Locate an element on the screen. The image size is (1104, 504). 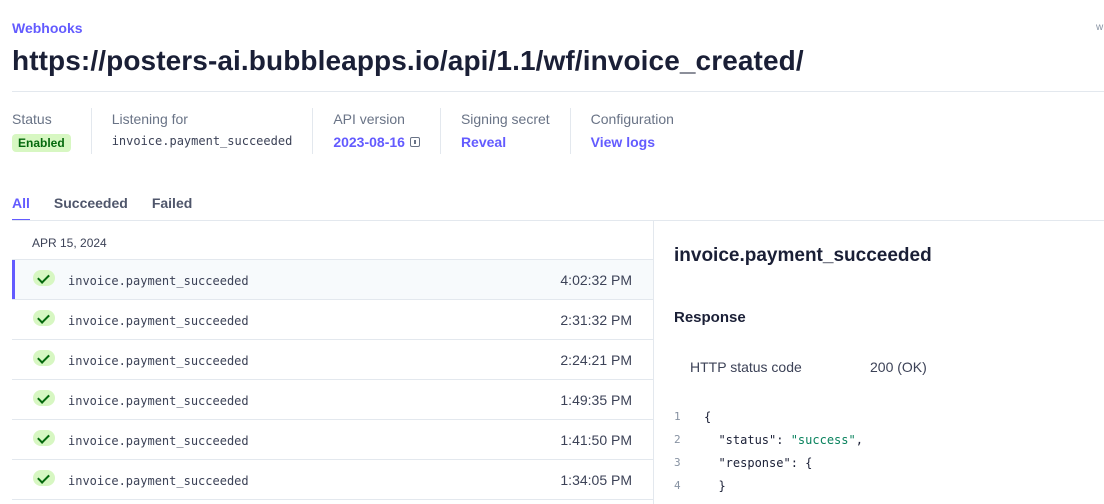
code-text: "response": { is located at coordinates (758, 463).